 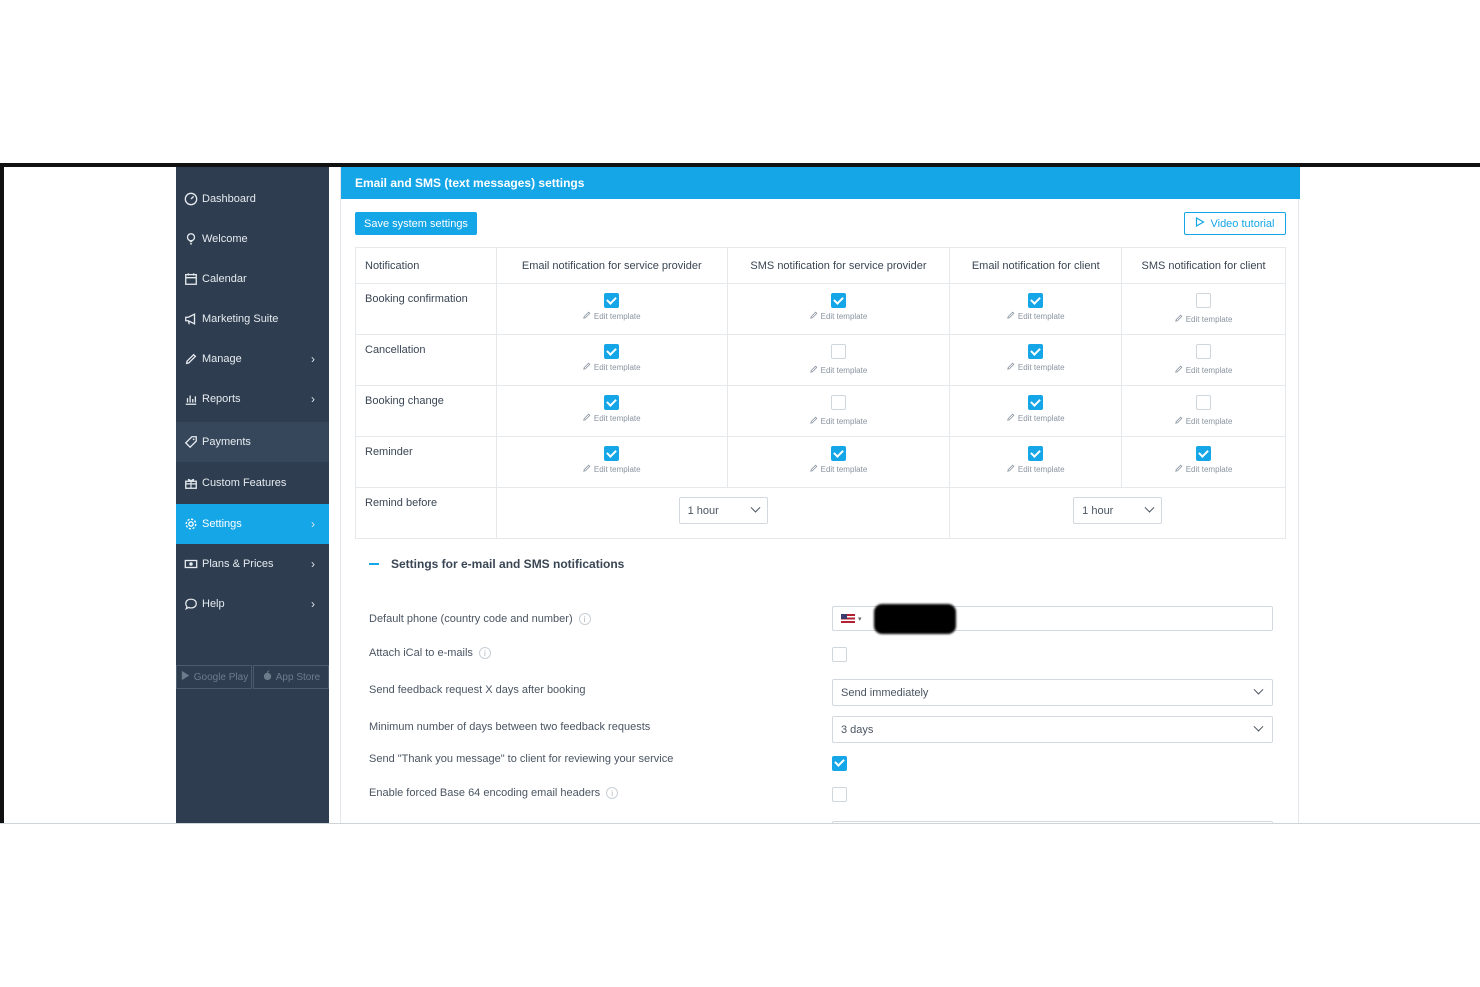 I want to click on sidebar-item-settings: Settings ›, so click(x=252, y=524).